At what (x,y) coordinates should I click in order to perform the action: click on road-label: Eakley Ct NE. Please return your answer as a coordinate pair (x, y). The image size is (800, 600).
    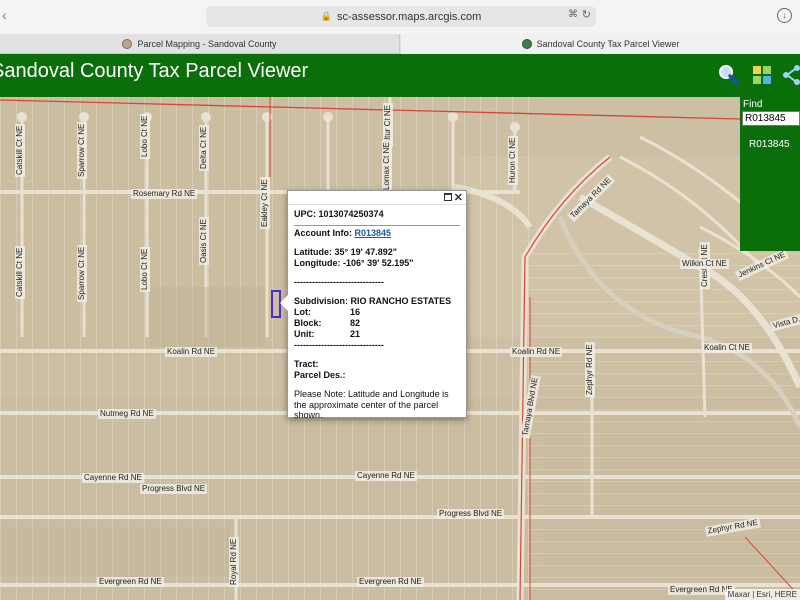
    Looking at the image, I should click on (265, 203).